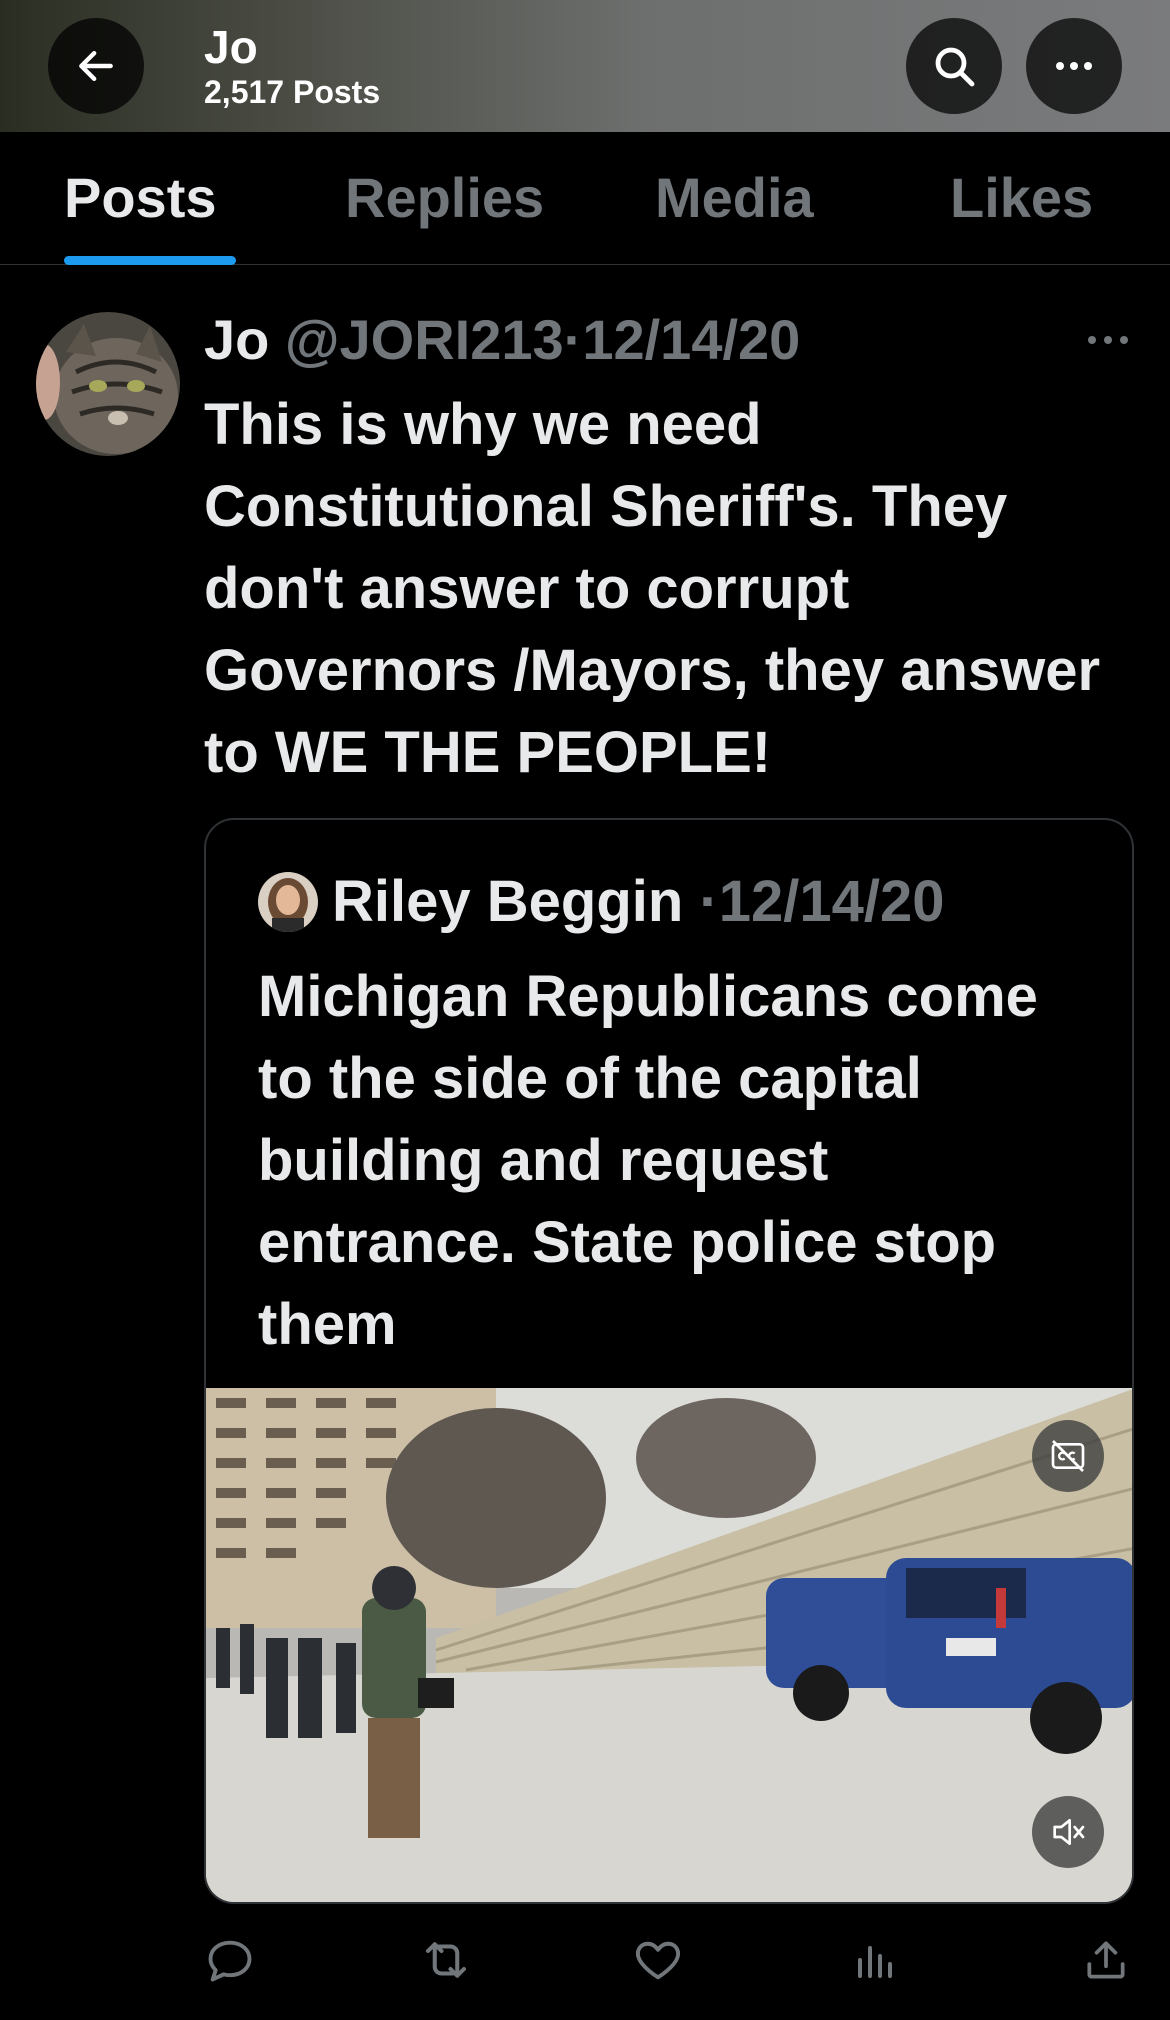 This screenshot has width=1170, height=2020. What do you see at coordinates (140, 198) in the screenshot?
I see `tab-posts: Posts` at bounding box center [140, 198].